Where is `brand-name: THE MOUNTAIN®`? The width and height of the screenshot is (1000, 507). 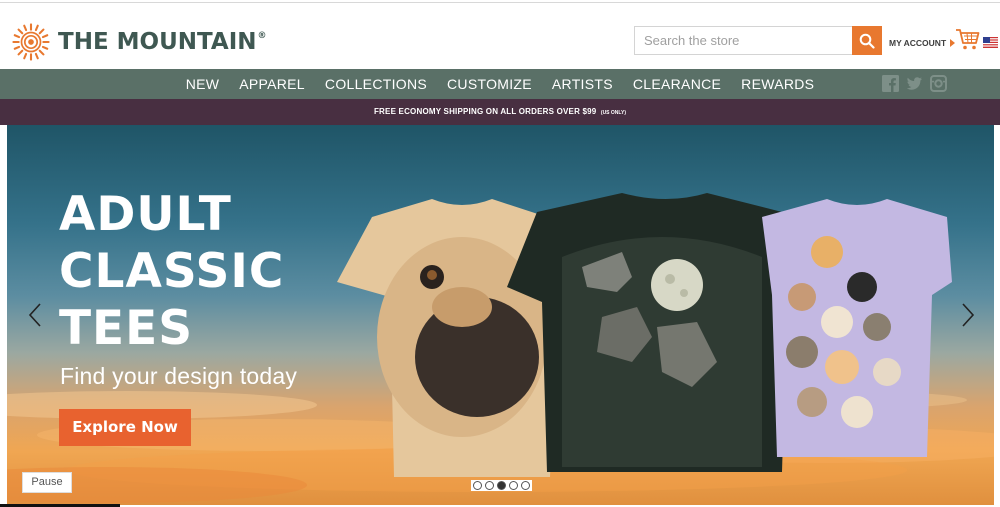
brand-name: THE MOUNTAIN® is located at coordinates (162, 42).